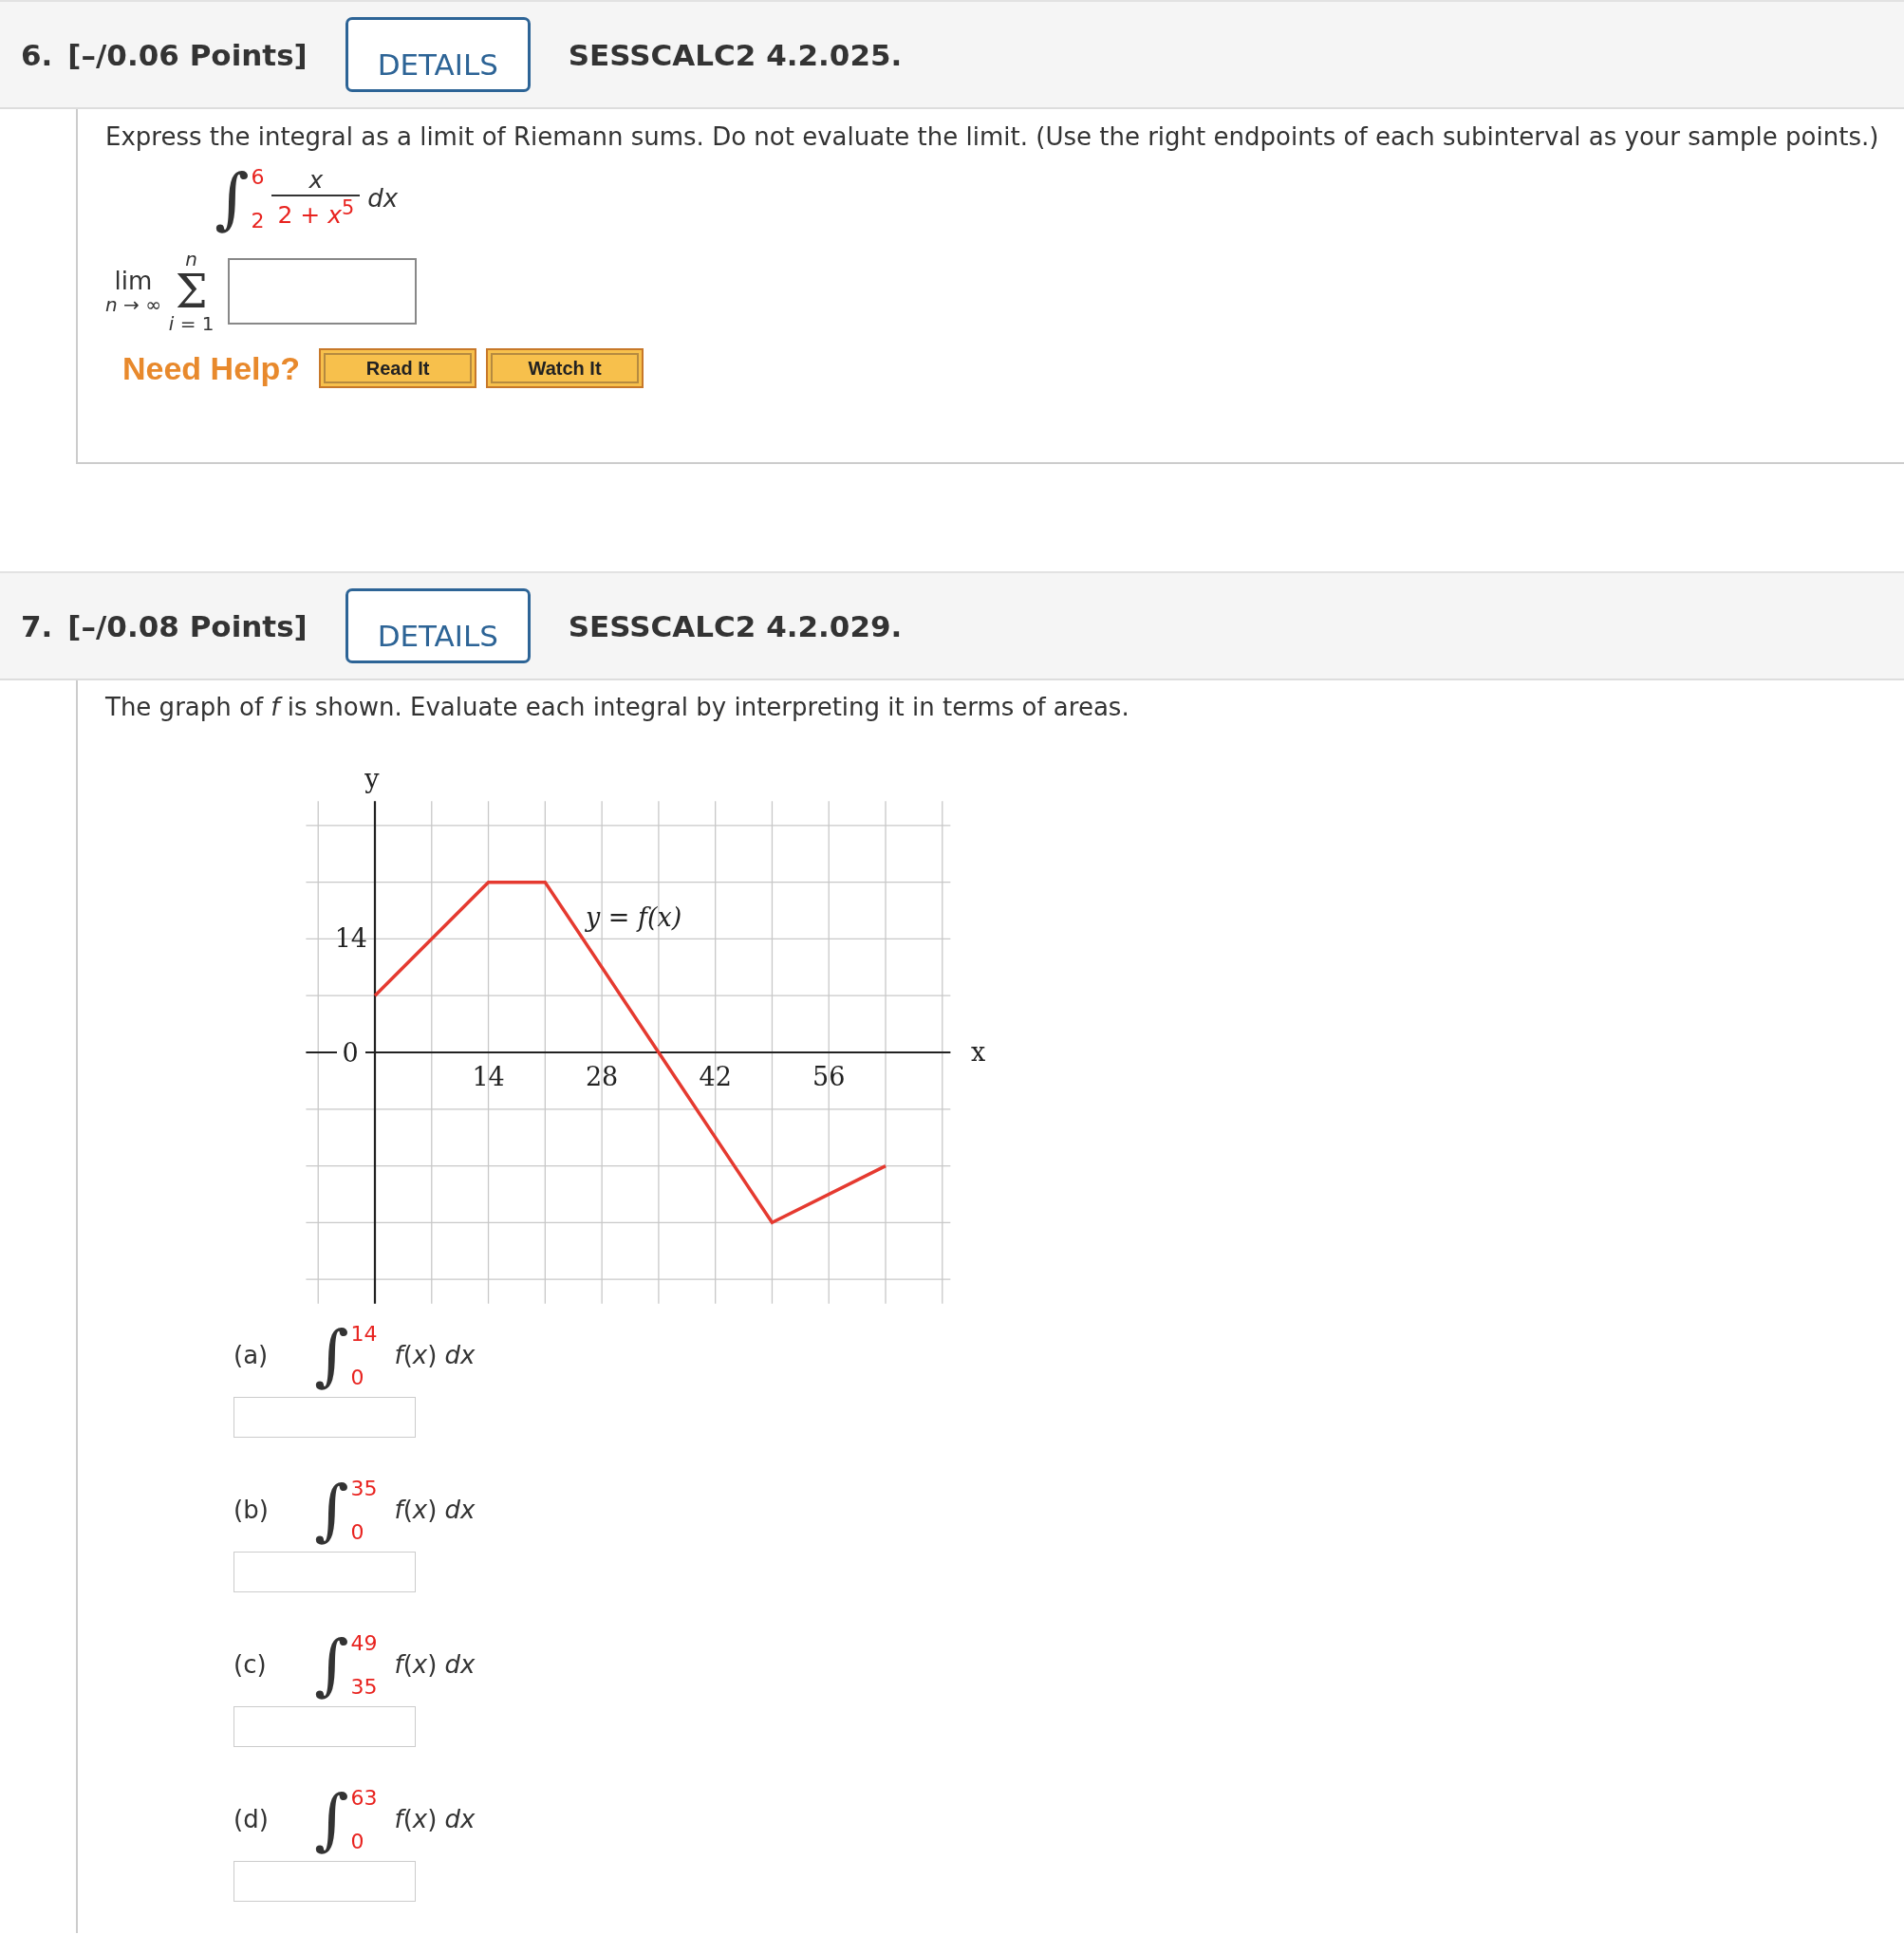 This screenshot has height=1934, width=1904. What do you see at coordinates (133, 281) in the screenshot?
I see `limit-operator: lim` at bounding box center [133, 281].